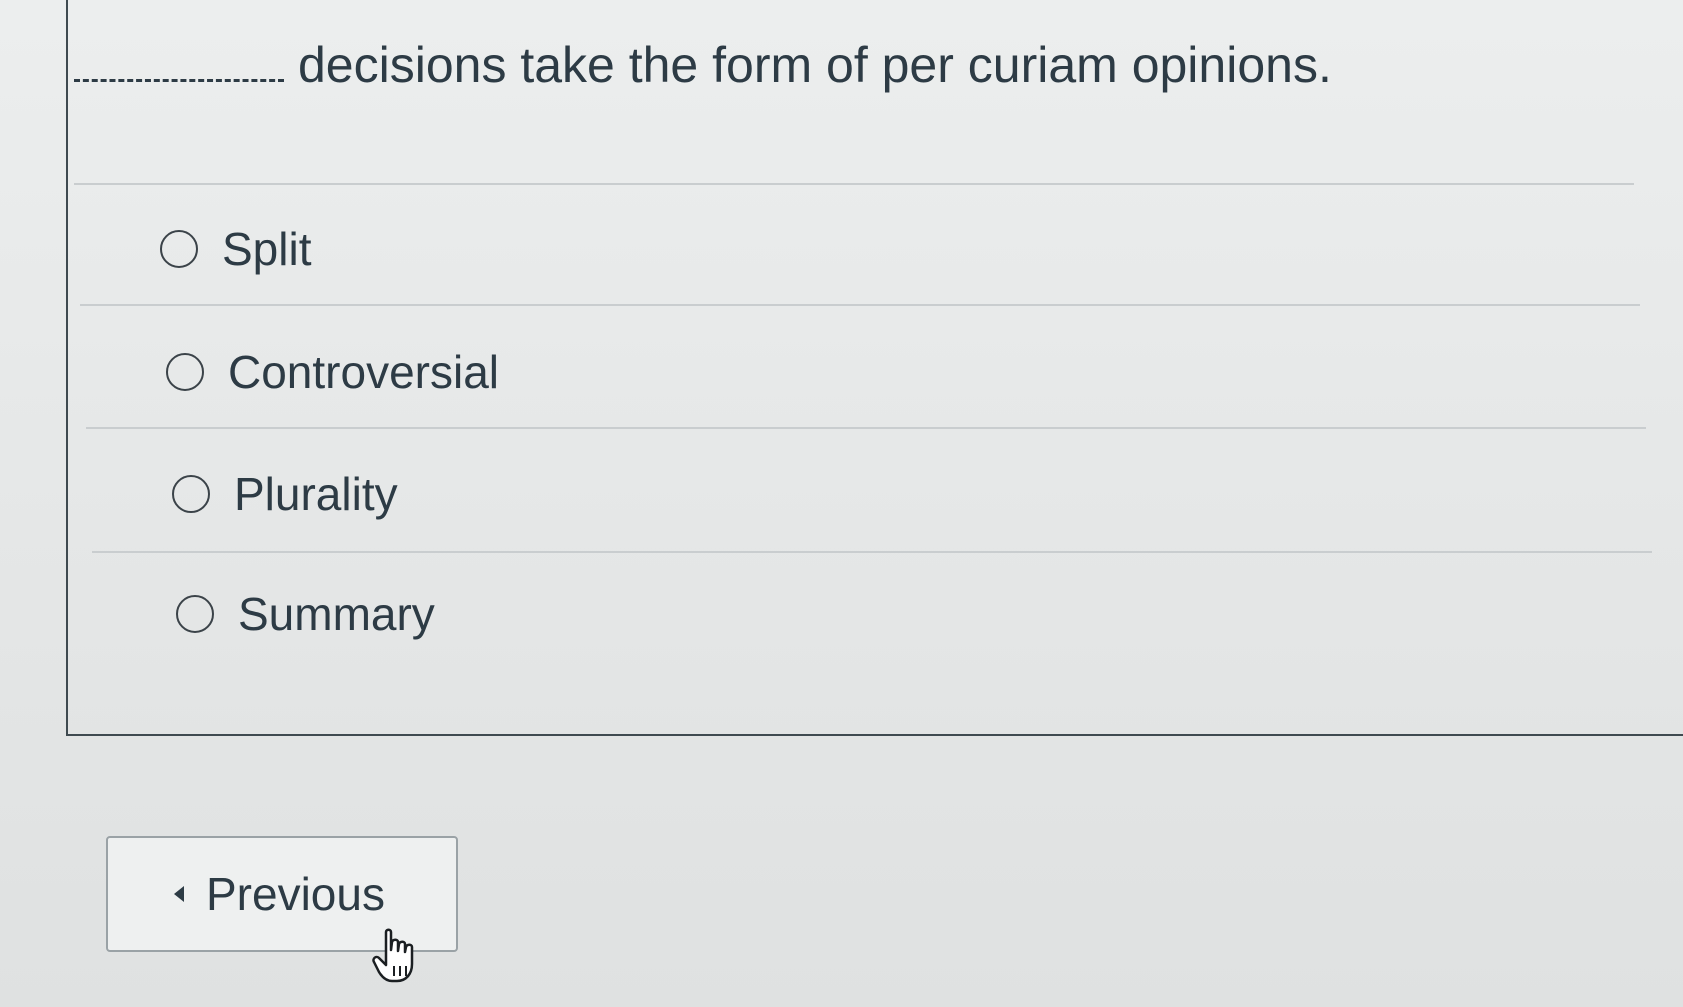  Describe the element at coordinates (393, 955) in the screenshot. I see `hand-pointer-icon` at that location.